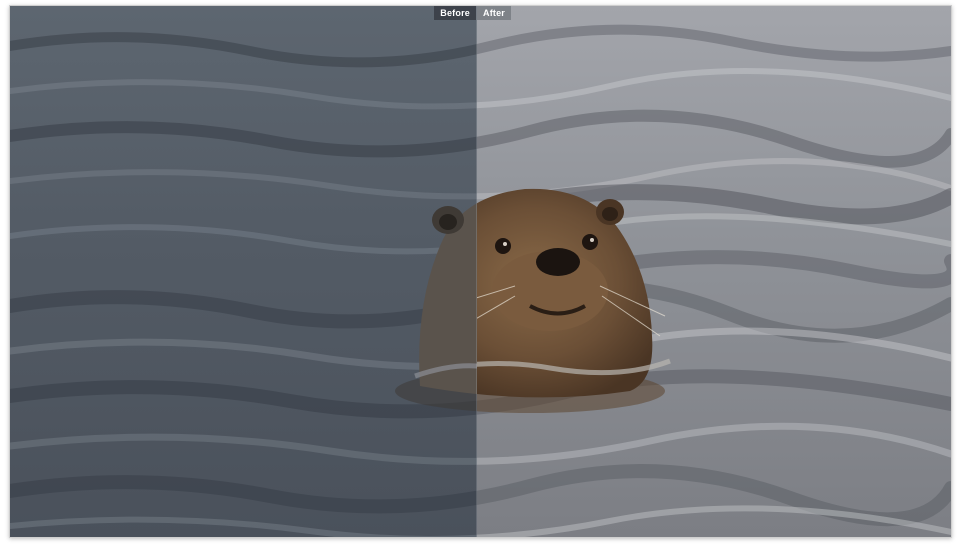  Describe the element at coordinates (494, 13) in the screenshot. I see `after-label: After` at that location.